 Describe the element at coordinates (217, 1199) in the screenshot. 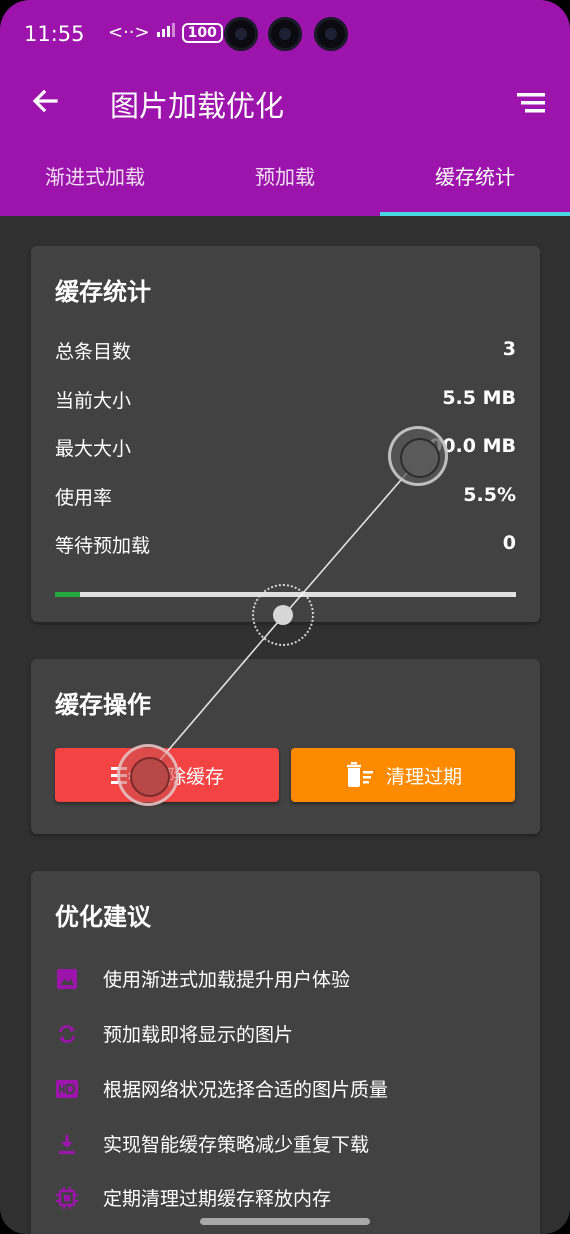

I see `tip-text: 定期清理过期缓存释放内存` at that location.